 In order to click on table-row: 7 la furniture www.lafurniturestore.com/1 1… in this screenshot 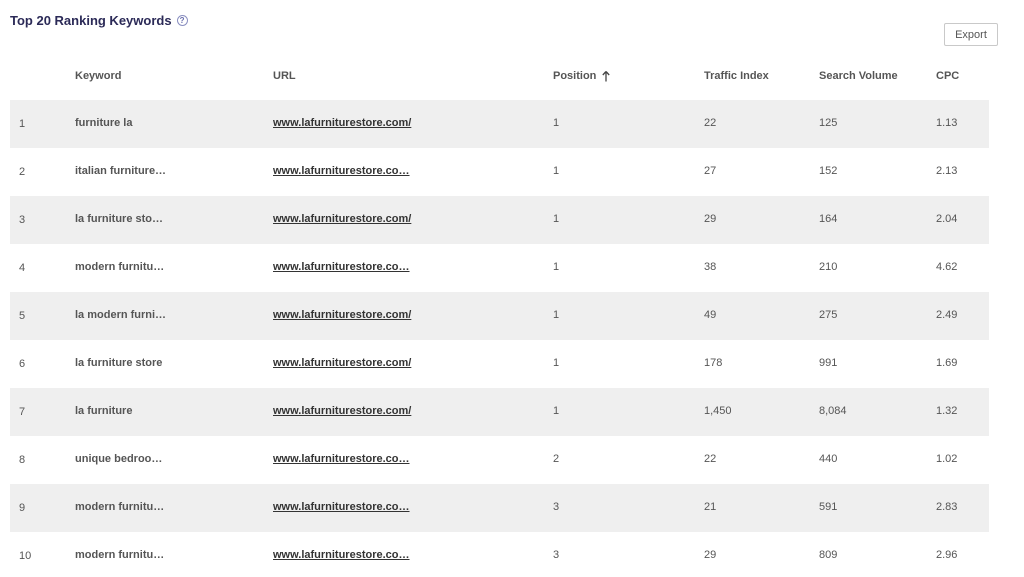, I will do `click(499, 412)`.